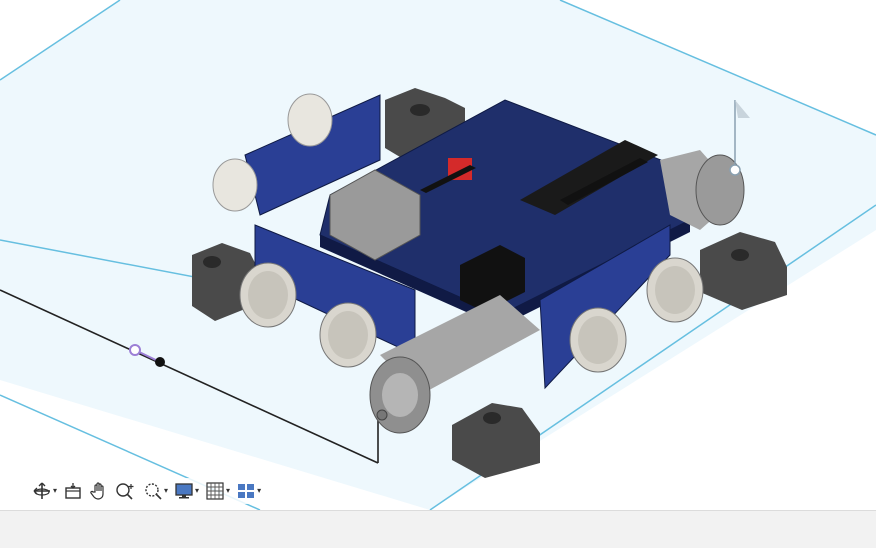 The height and width of the screenshot is (548, 876). I want to click on display-settings-icon, so click(184, 491).